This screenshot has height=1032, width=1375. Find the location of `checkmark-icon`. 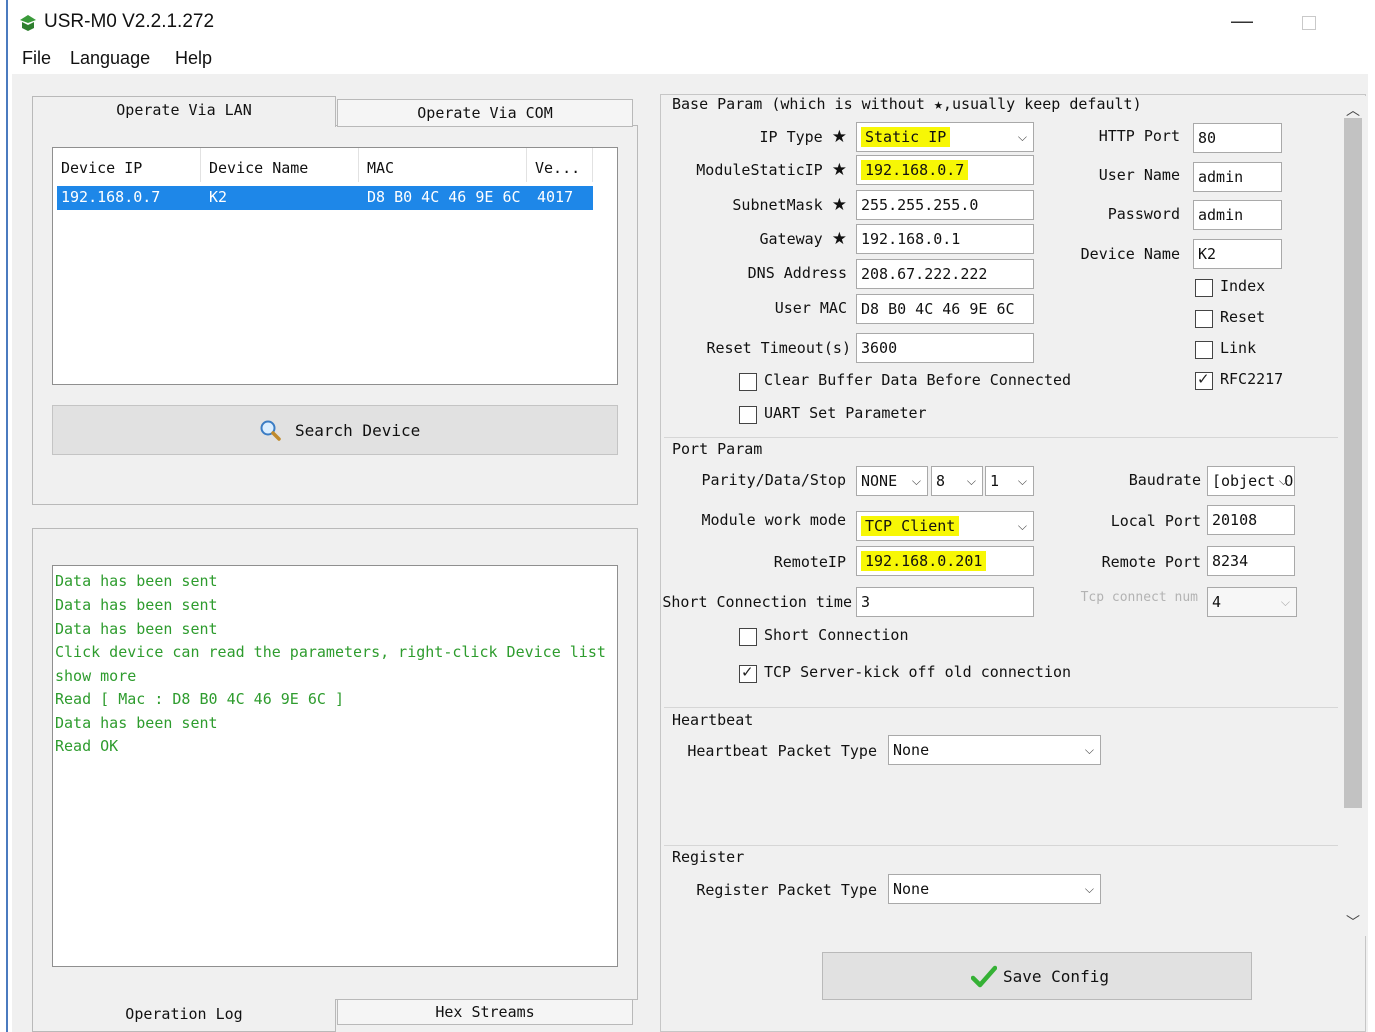

checkmark-icon is located at coordinates (984, 976).